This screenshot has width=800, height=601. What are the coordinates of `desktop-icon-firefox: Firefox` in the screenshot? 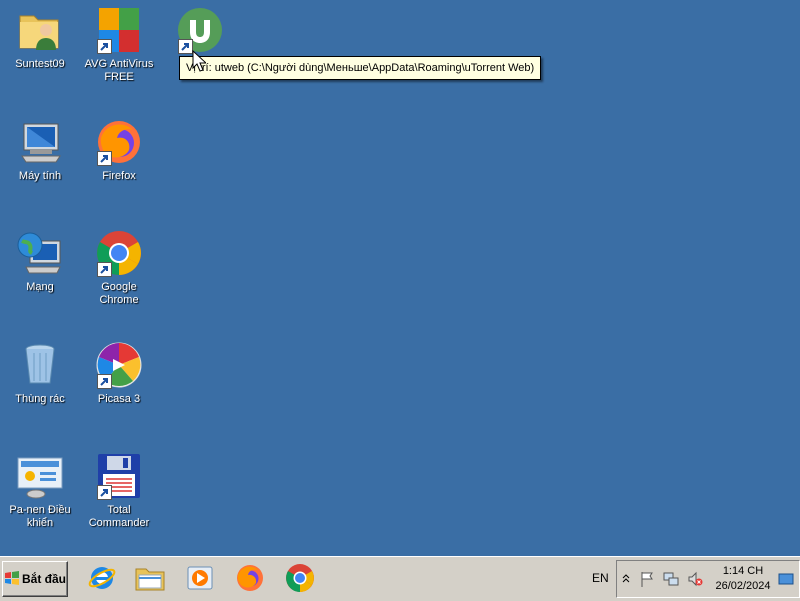 It's located at (119, 147).